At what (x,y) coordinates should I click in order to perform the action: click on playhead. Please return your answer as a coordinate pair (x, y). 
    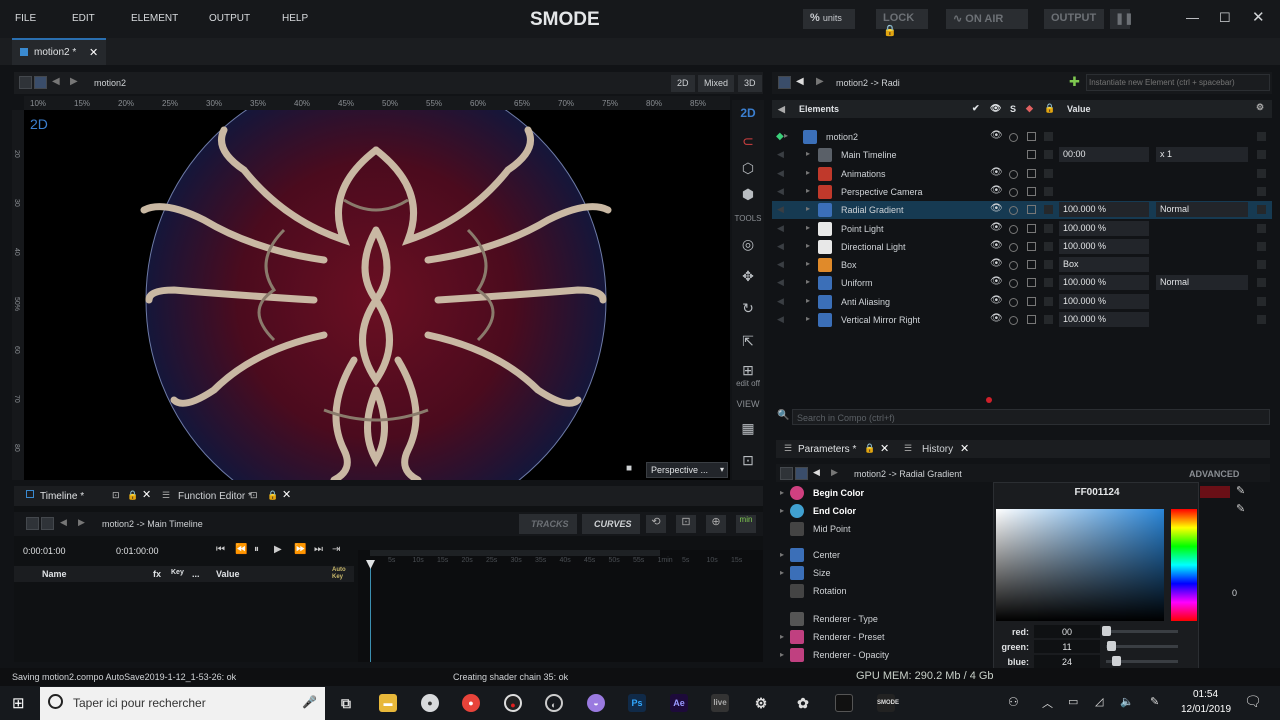
    Looking at the image, I should click on (370, 613).